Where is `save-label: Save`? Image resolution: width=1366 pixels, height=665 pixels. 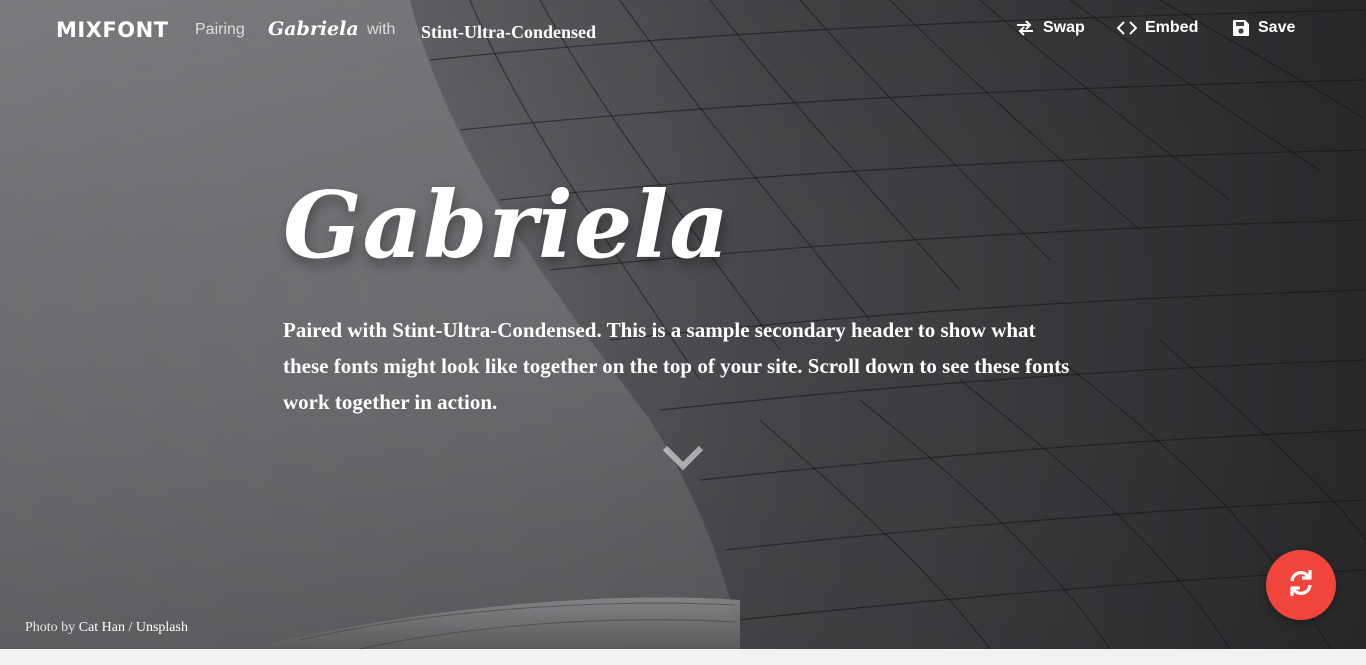 save-label: Save is located at coordinates (1277, 27).